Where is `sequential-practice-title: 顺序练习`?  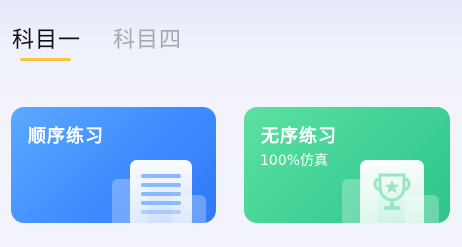 sequential-practice-title: 顺序练习 is located at coordinates (66, 136).